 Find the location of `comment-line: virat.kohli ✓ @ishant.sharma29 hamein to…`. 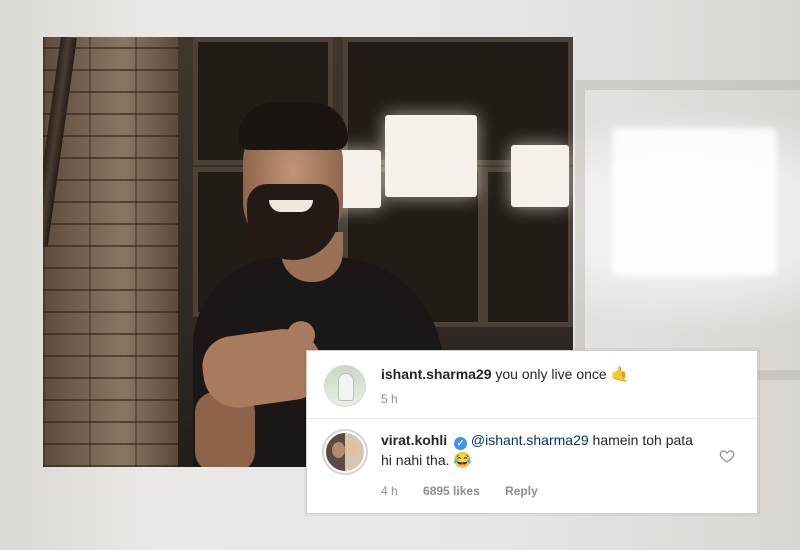

comment-line: virat.kohli ✓ @ishant.sharma29 hamein to… is located at coordinates (544, 450).